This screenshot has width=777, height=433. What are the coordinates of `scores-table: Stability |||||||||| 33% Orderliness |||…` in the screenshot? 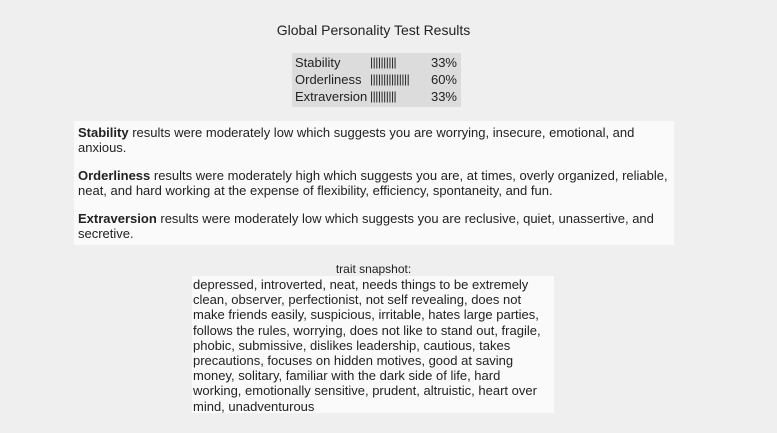 It's located at (376, 80).